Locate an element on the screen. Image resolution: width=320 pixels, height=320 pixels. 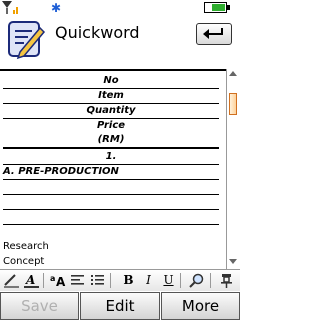
paragraph: Concept is located at coordinates (23, 261).